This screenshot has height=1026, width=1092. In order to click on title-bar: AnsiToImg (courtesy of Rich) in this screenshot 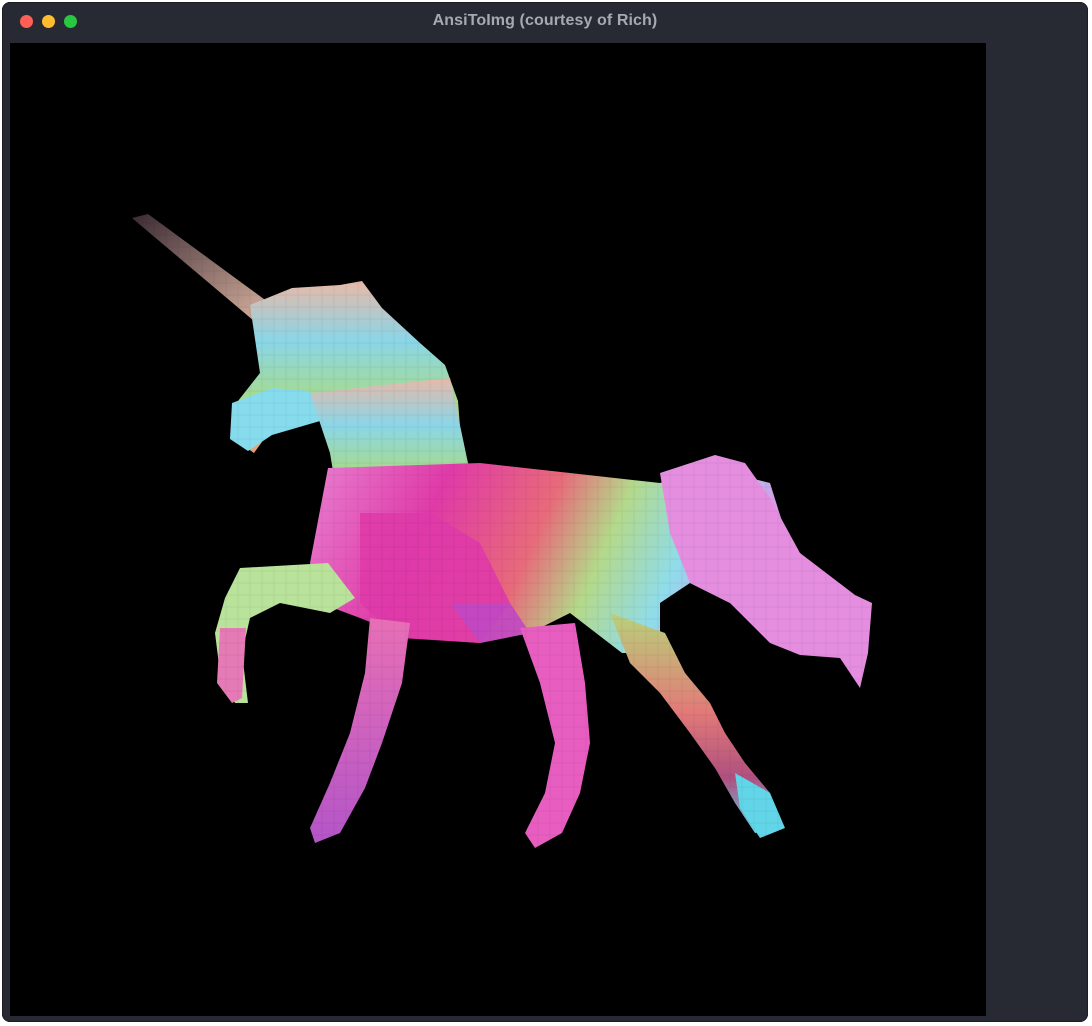, I will do `click(545, 22)`.